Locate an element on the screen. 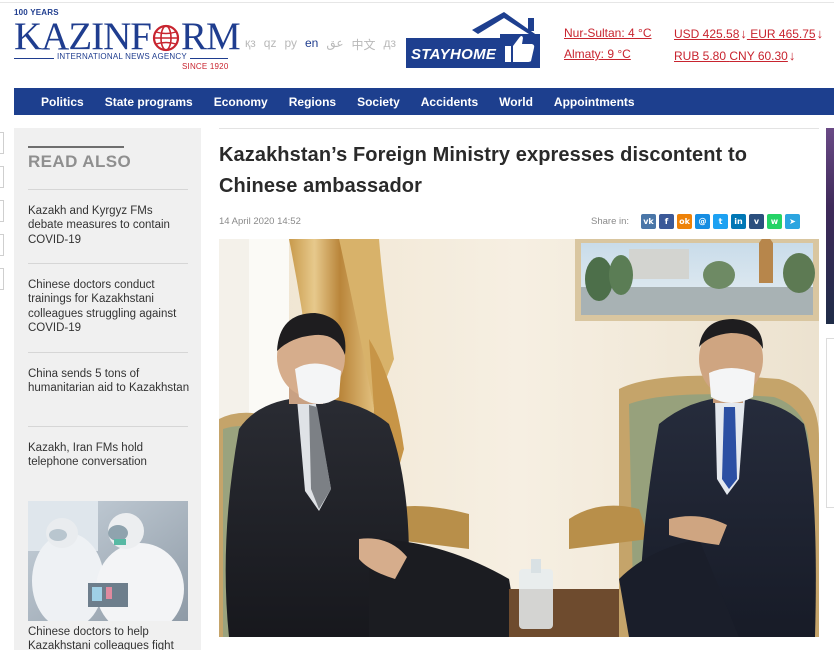 The width and height of the screenshot is (834, 650). vk-icon: vk is located at coordinates (648, 221).